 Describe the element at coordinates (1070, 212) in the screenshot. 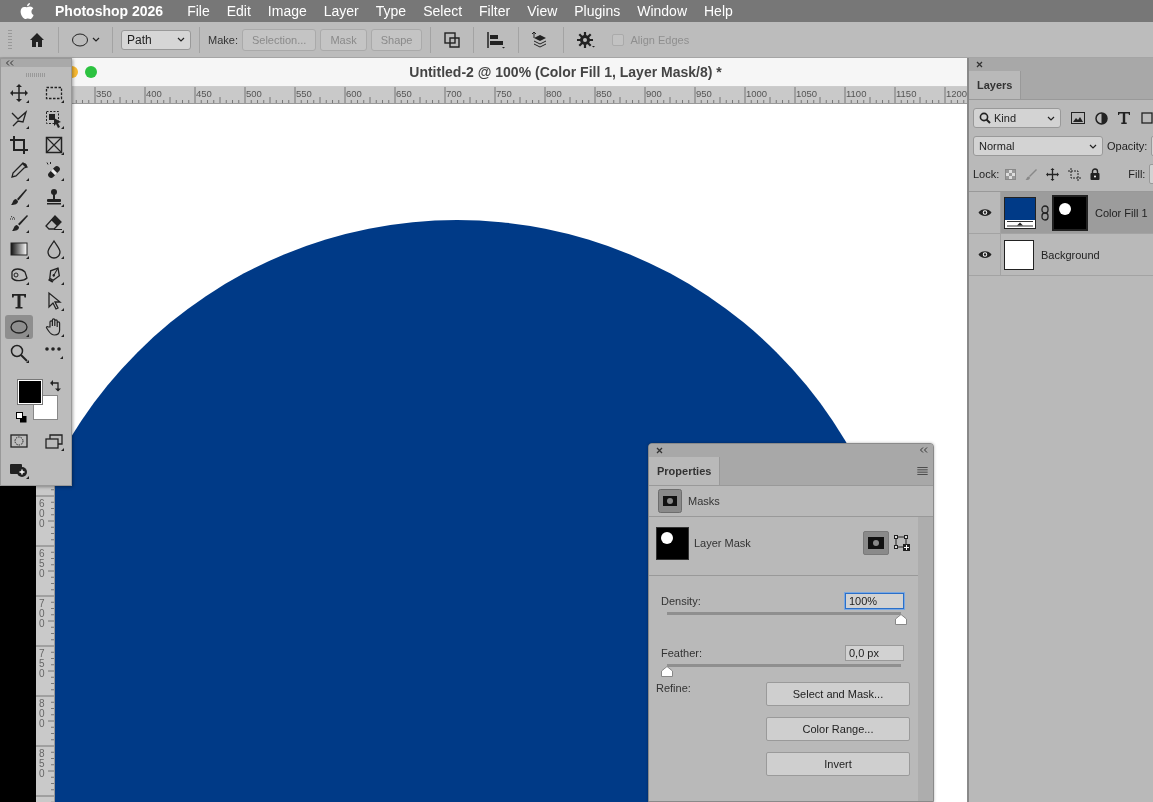

I see `layer-mask-thumbnail` at that location.